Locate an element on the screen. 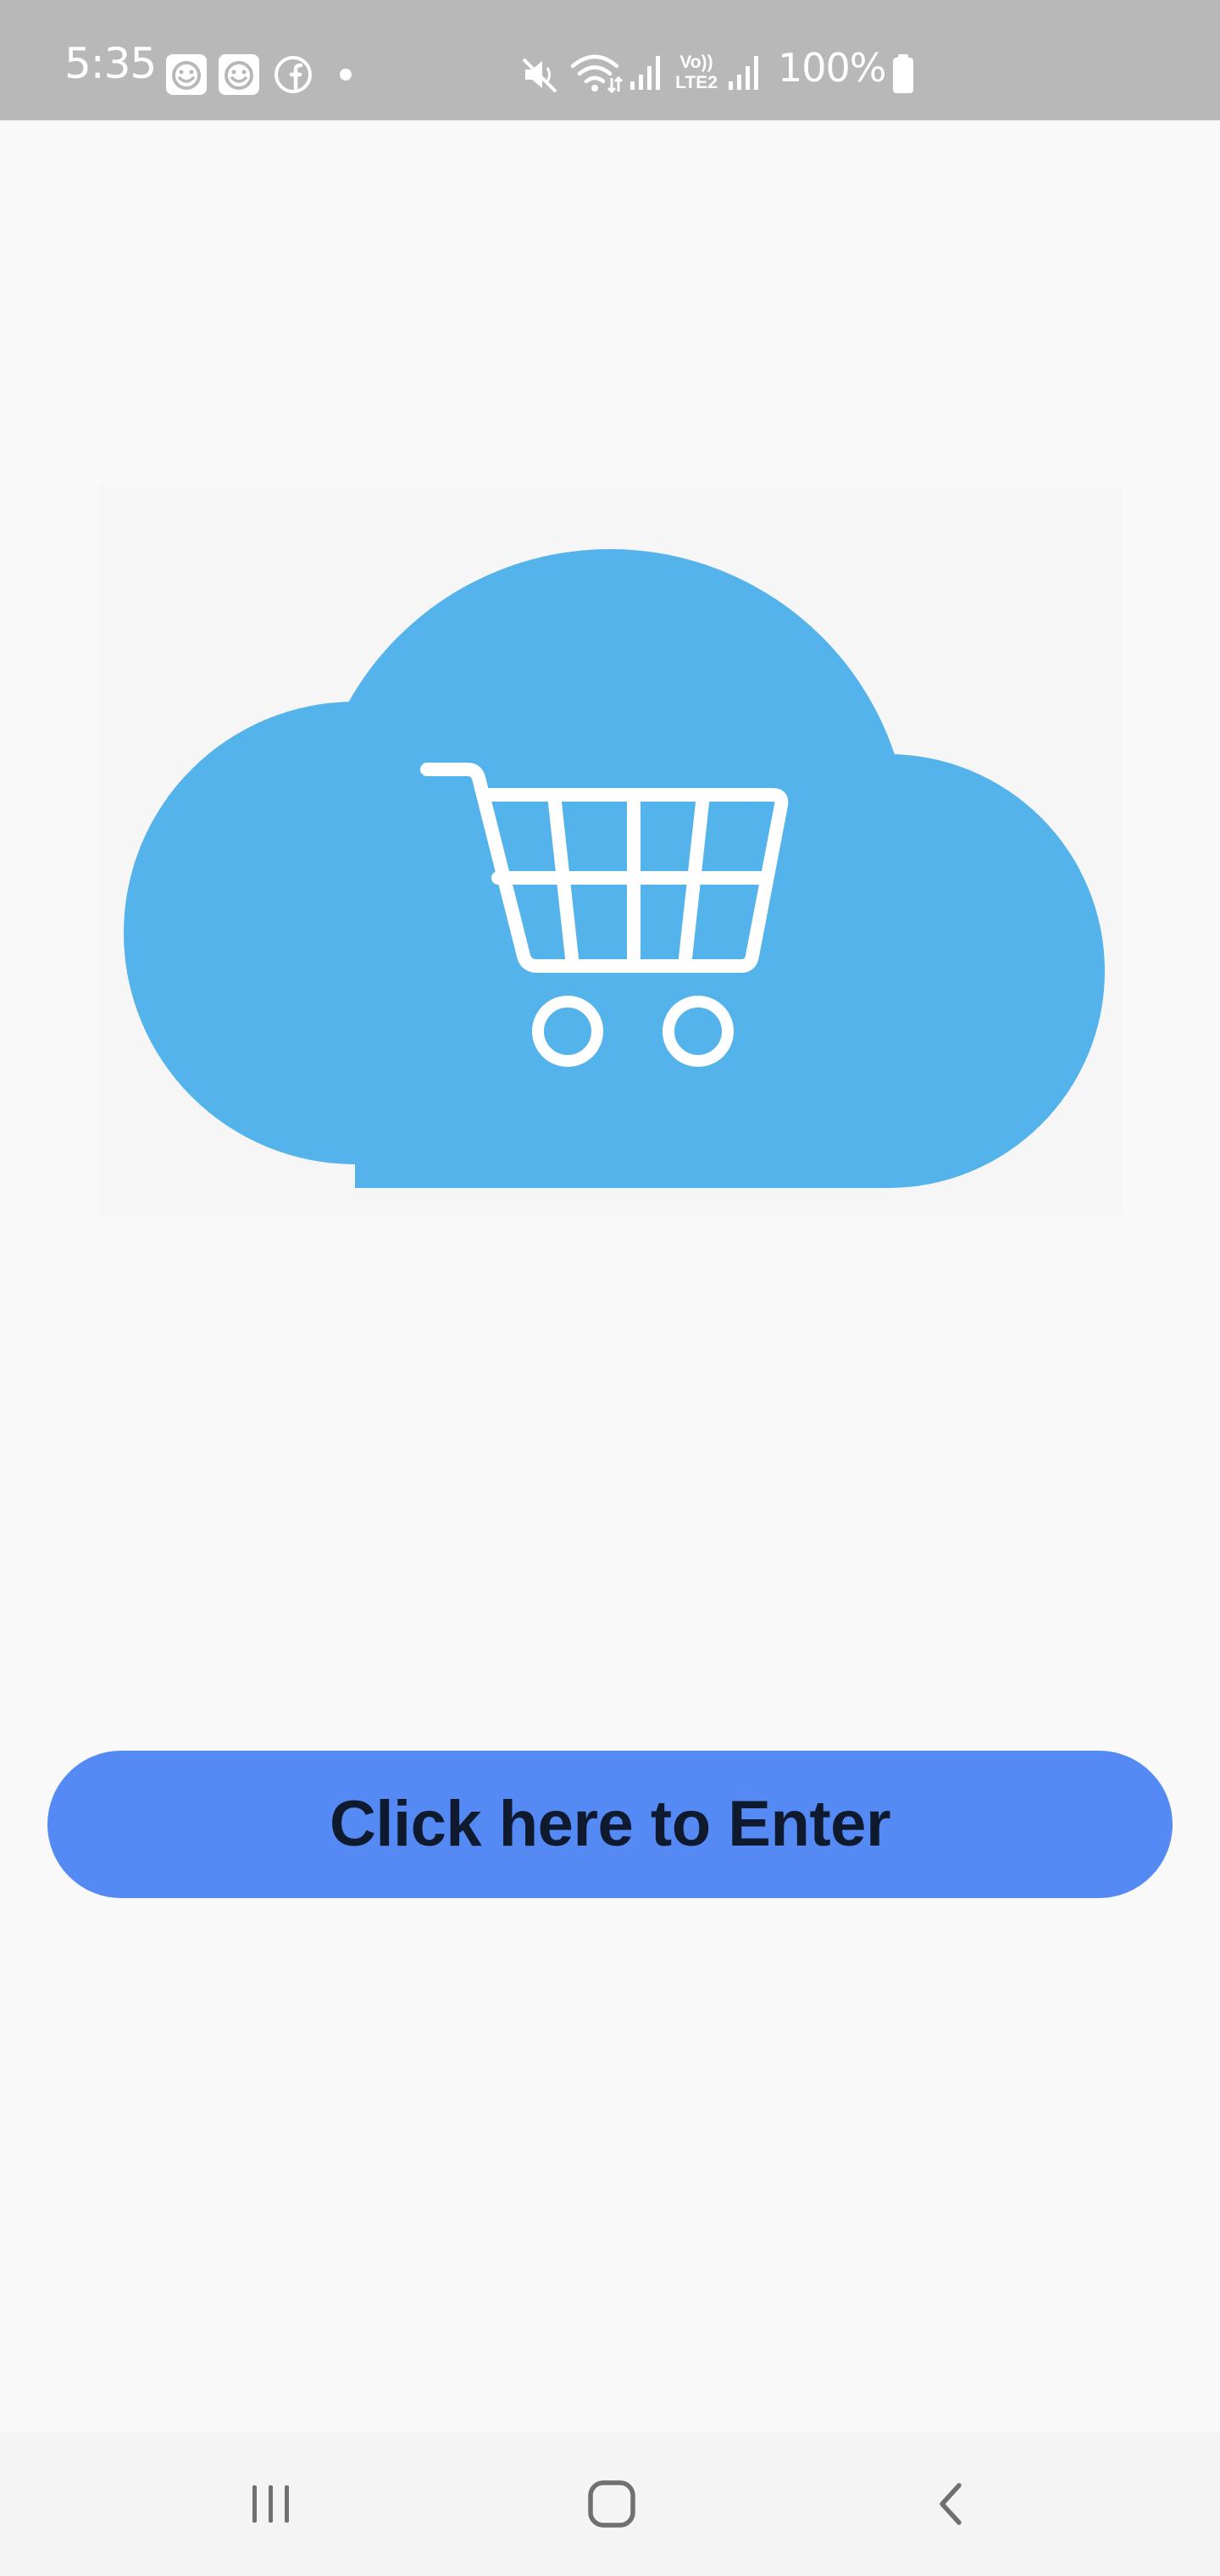 Image resolution: width=1220 pixels, height=2576 pixels. home-icon is located at coordinates (611, 2504).